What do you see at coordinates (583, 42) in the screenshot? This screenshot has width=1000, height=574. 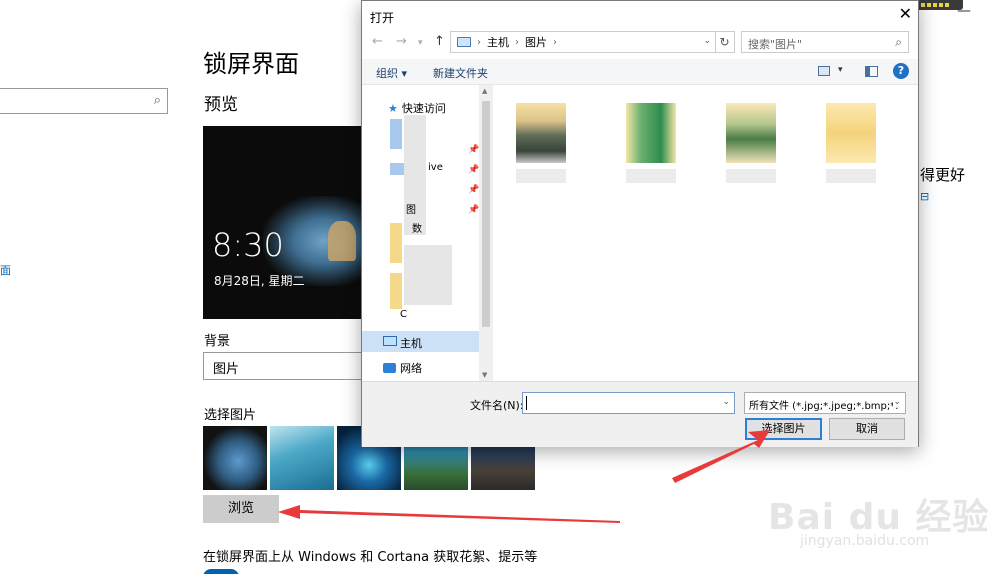 I see `address-bar: › 主机 › 图片 › ⌄` at bounding box center [583, 42].